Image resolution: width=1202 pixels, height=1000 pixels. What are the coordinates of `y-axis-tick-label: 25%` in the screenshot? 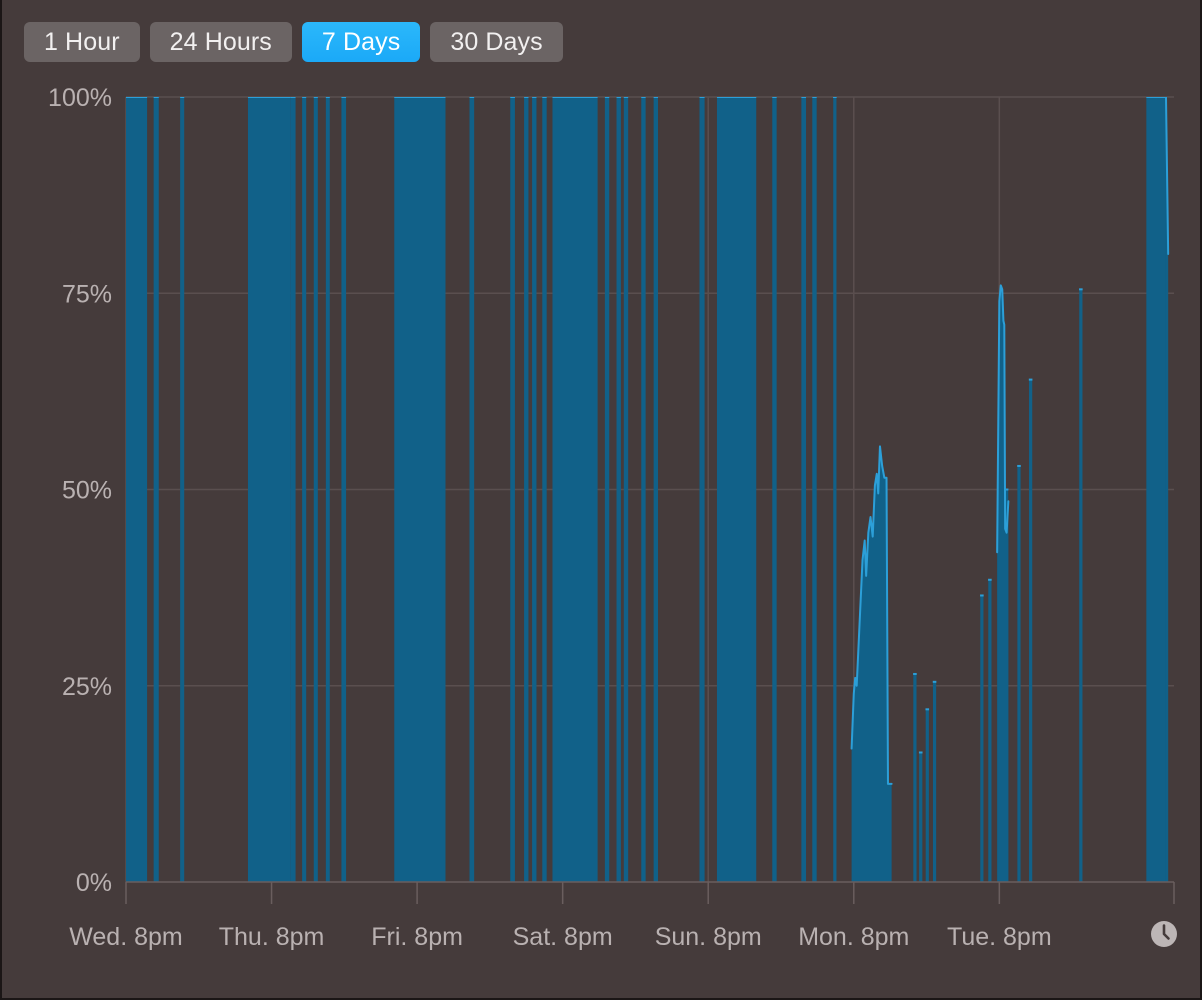 It's located at (87, 687).